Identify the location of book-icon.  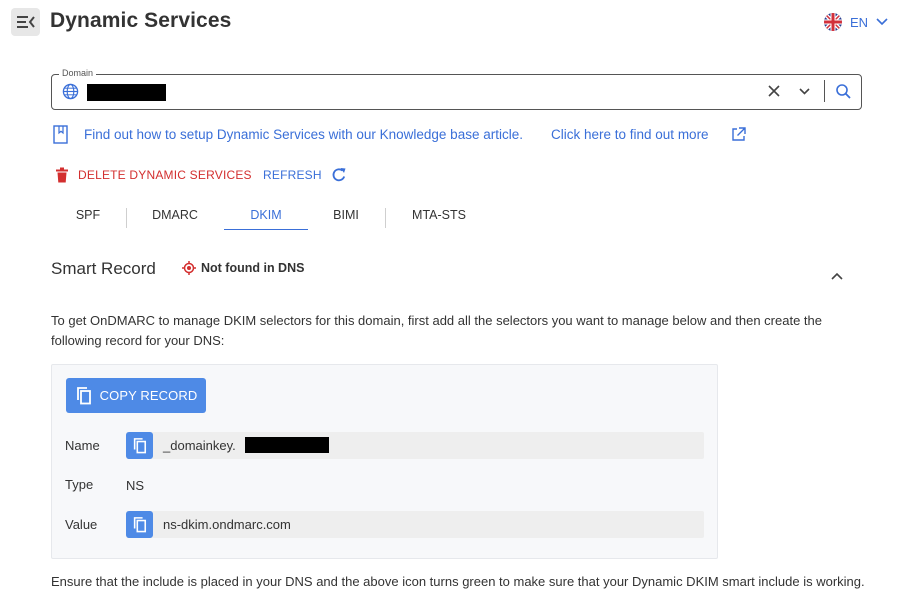
(60, 134).